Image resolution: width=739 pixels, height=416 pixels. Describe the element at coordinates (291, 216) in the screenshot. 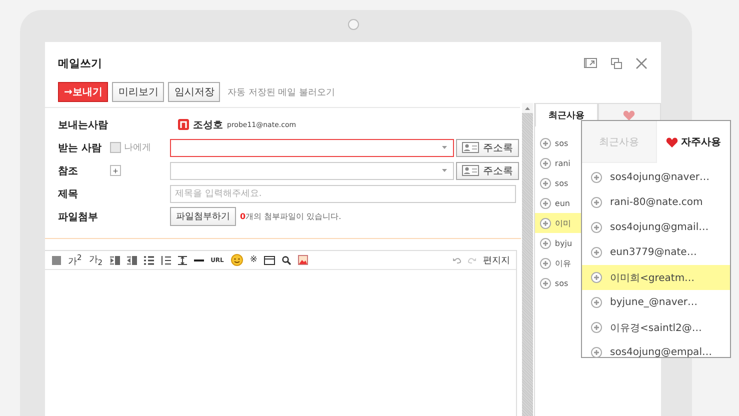

I see `attachment-note: 0개의 첨부파일이 있습니다.` at that location.